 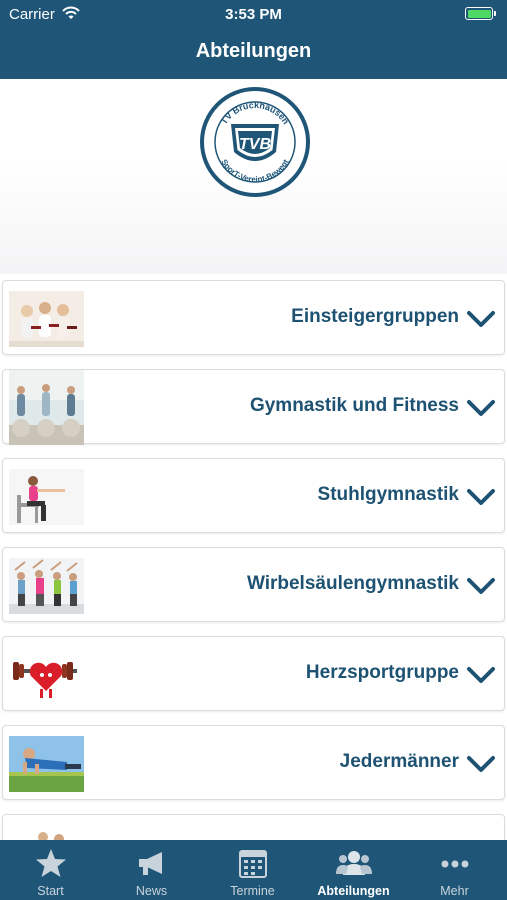 I want to click on tab-label: News, so click(x=151, y=891).